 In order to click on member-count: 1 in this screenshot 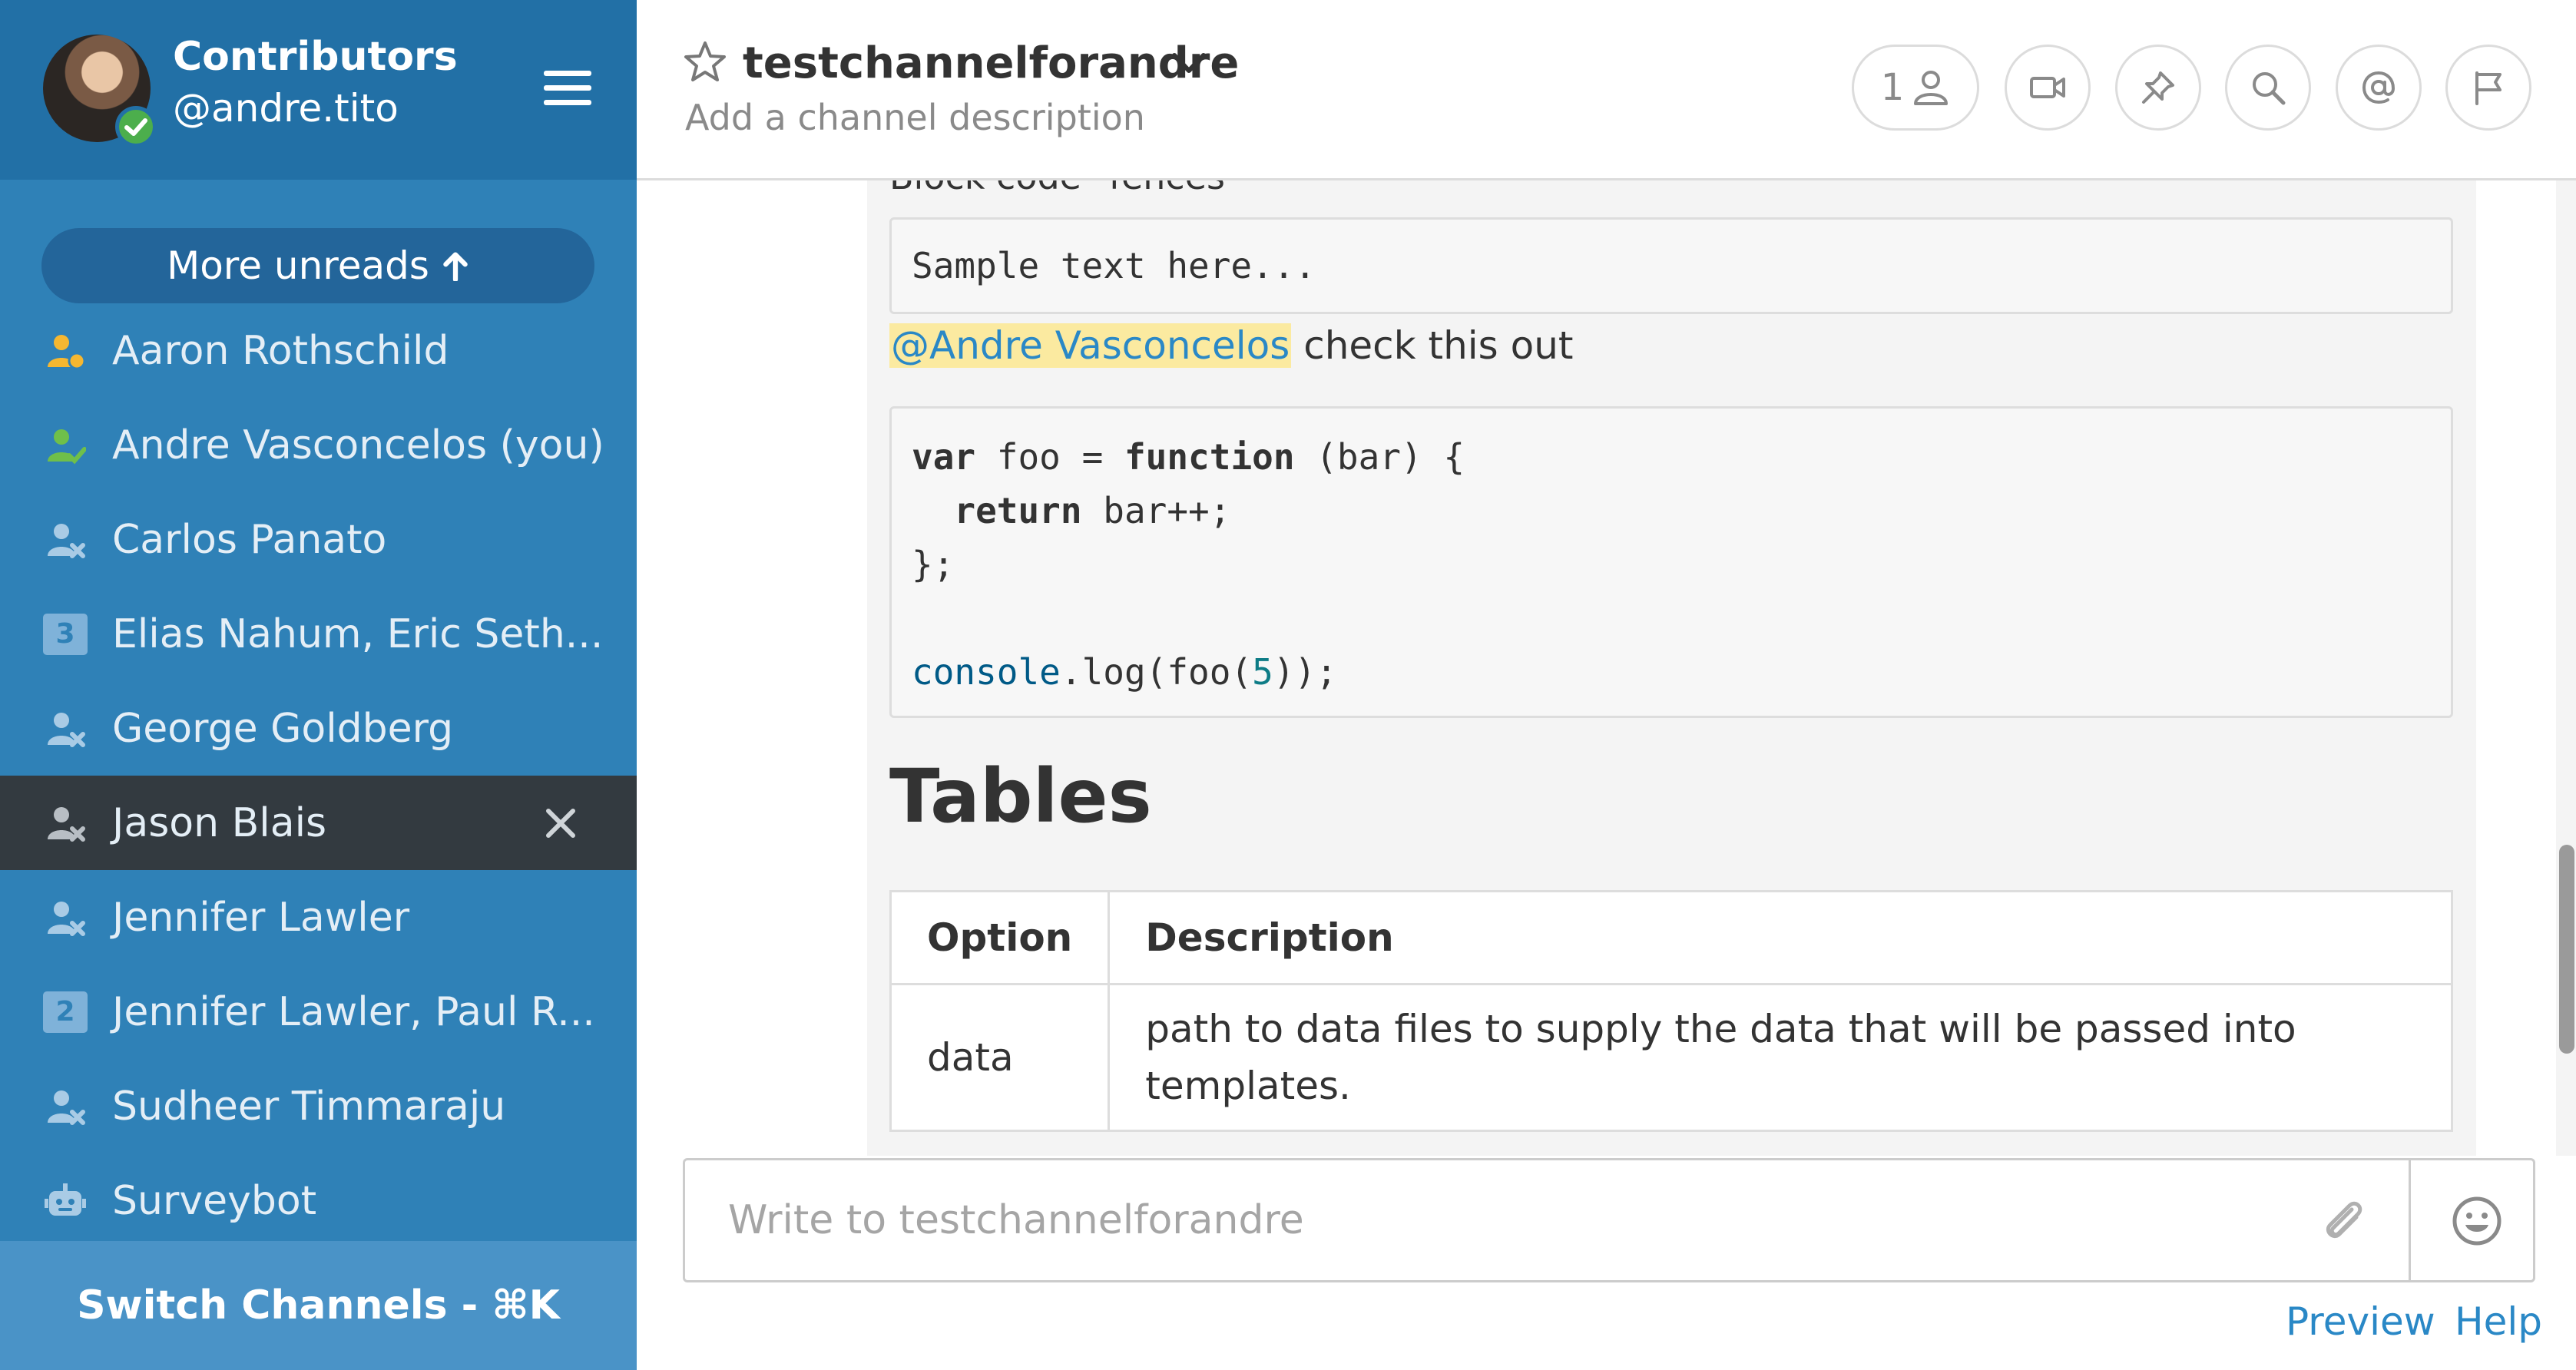, I will do `click(1892, 88)`.